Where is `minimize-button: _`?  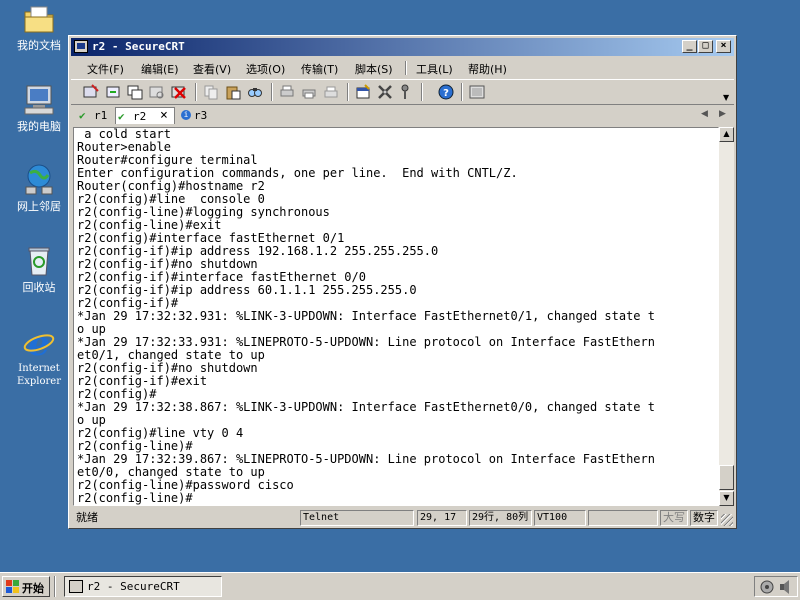 minimize-button: _ is located at coordinates (689, 46).